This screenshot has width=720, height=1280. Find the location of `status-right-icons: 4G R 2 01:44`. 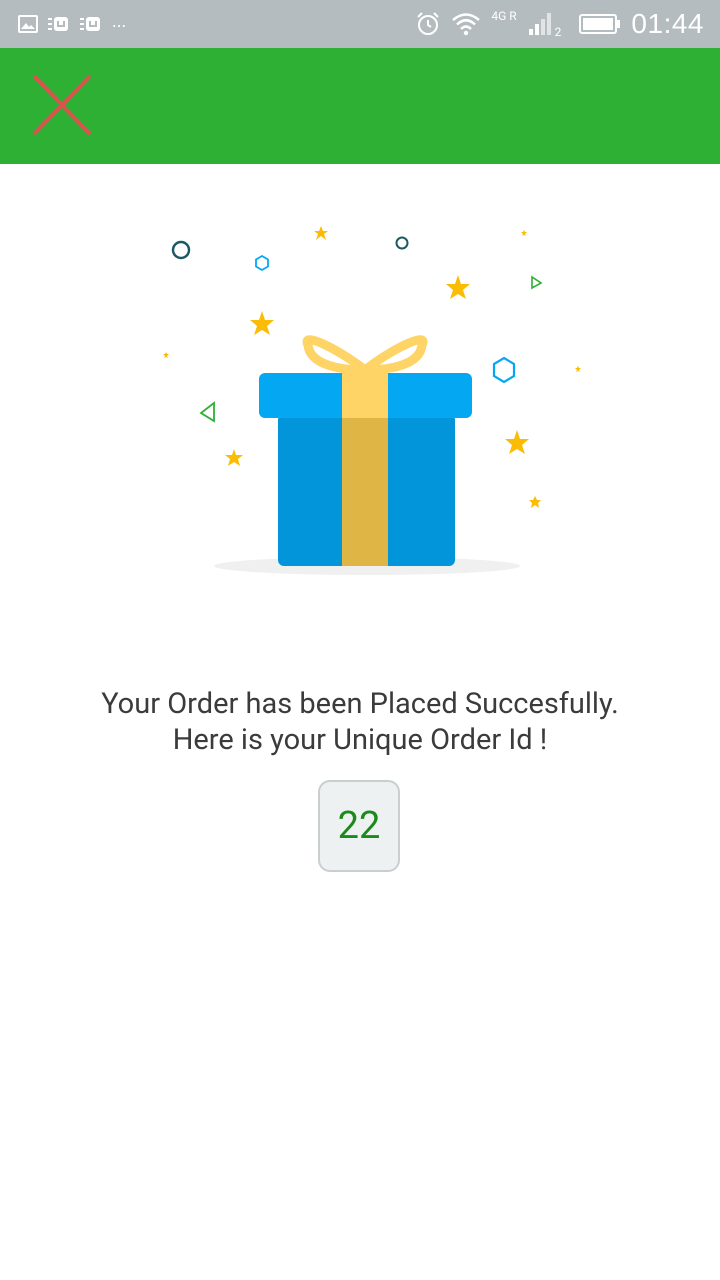

status-right-icons: 4G R 2 01:44 is located at coordinates (559, 24).